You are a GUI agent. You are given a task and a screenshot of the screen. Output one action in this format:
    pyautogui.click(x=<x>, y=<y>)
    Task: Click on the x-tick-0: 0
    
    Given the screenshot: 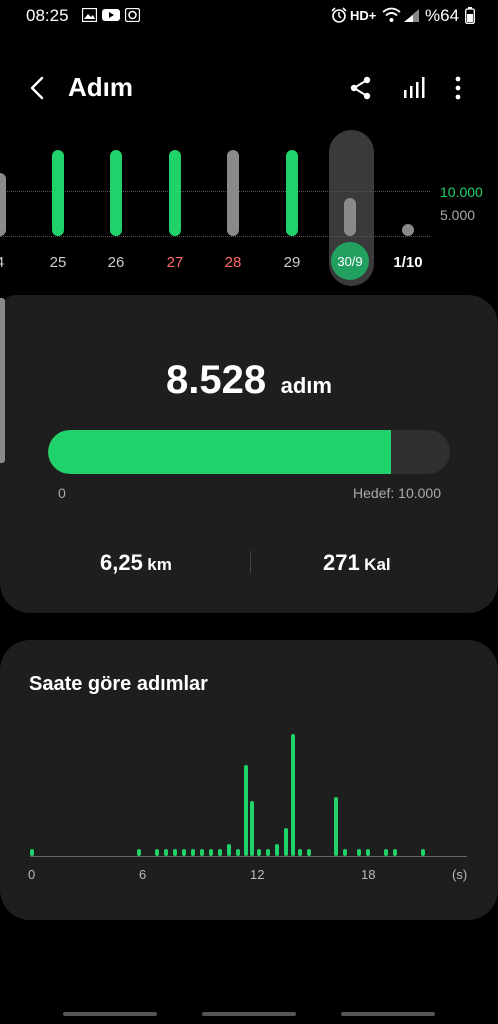 What is the action you would take?
    pyautogui.click(x=32, y=874)
    